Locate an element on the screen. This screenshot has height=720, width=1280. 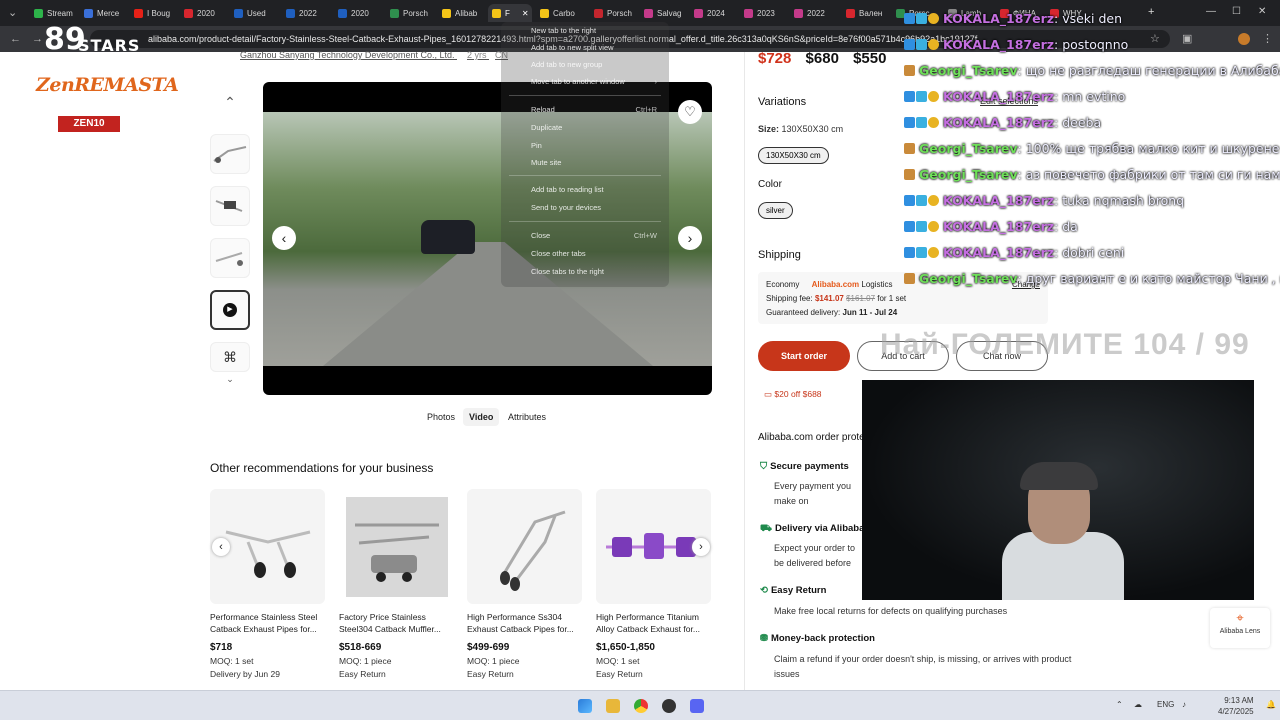
thumbnail-image: ⌘ is located at coordinates (230, 357).